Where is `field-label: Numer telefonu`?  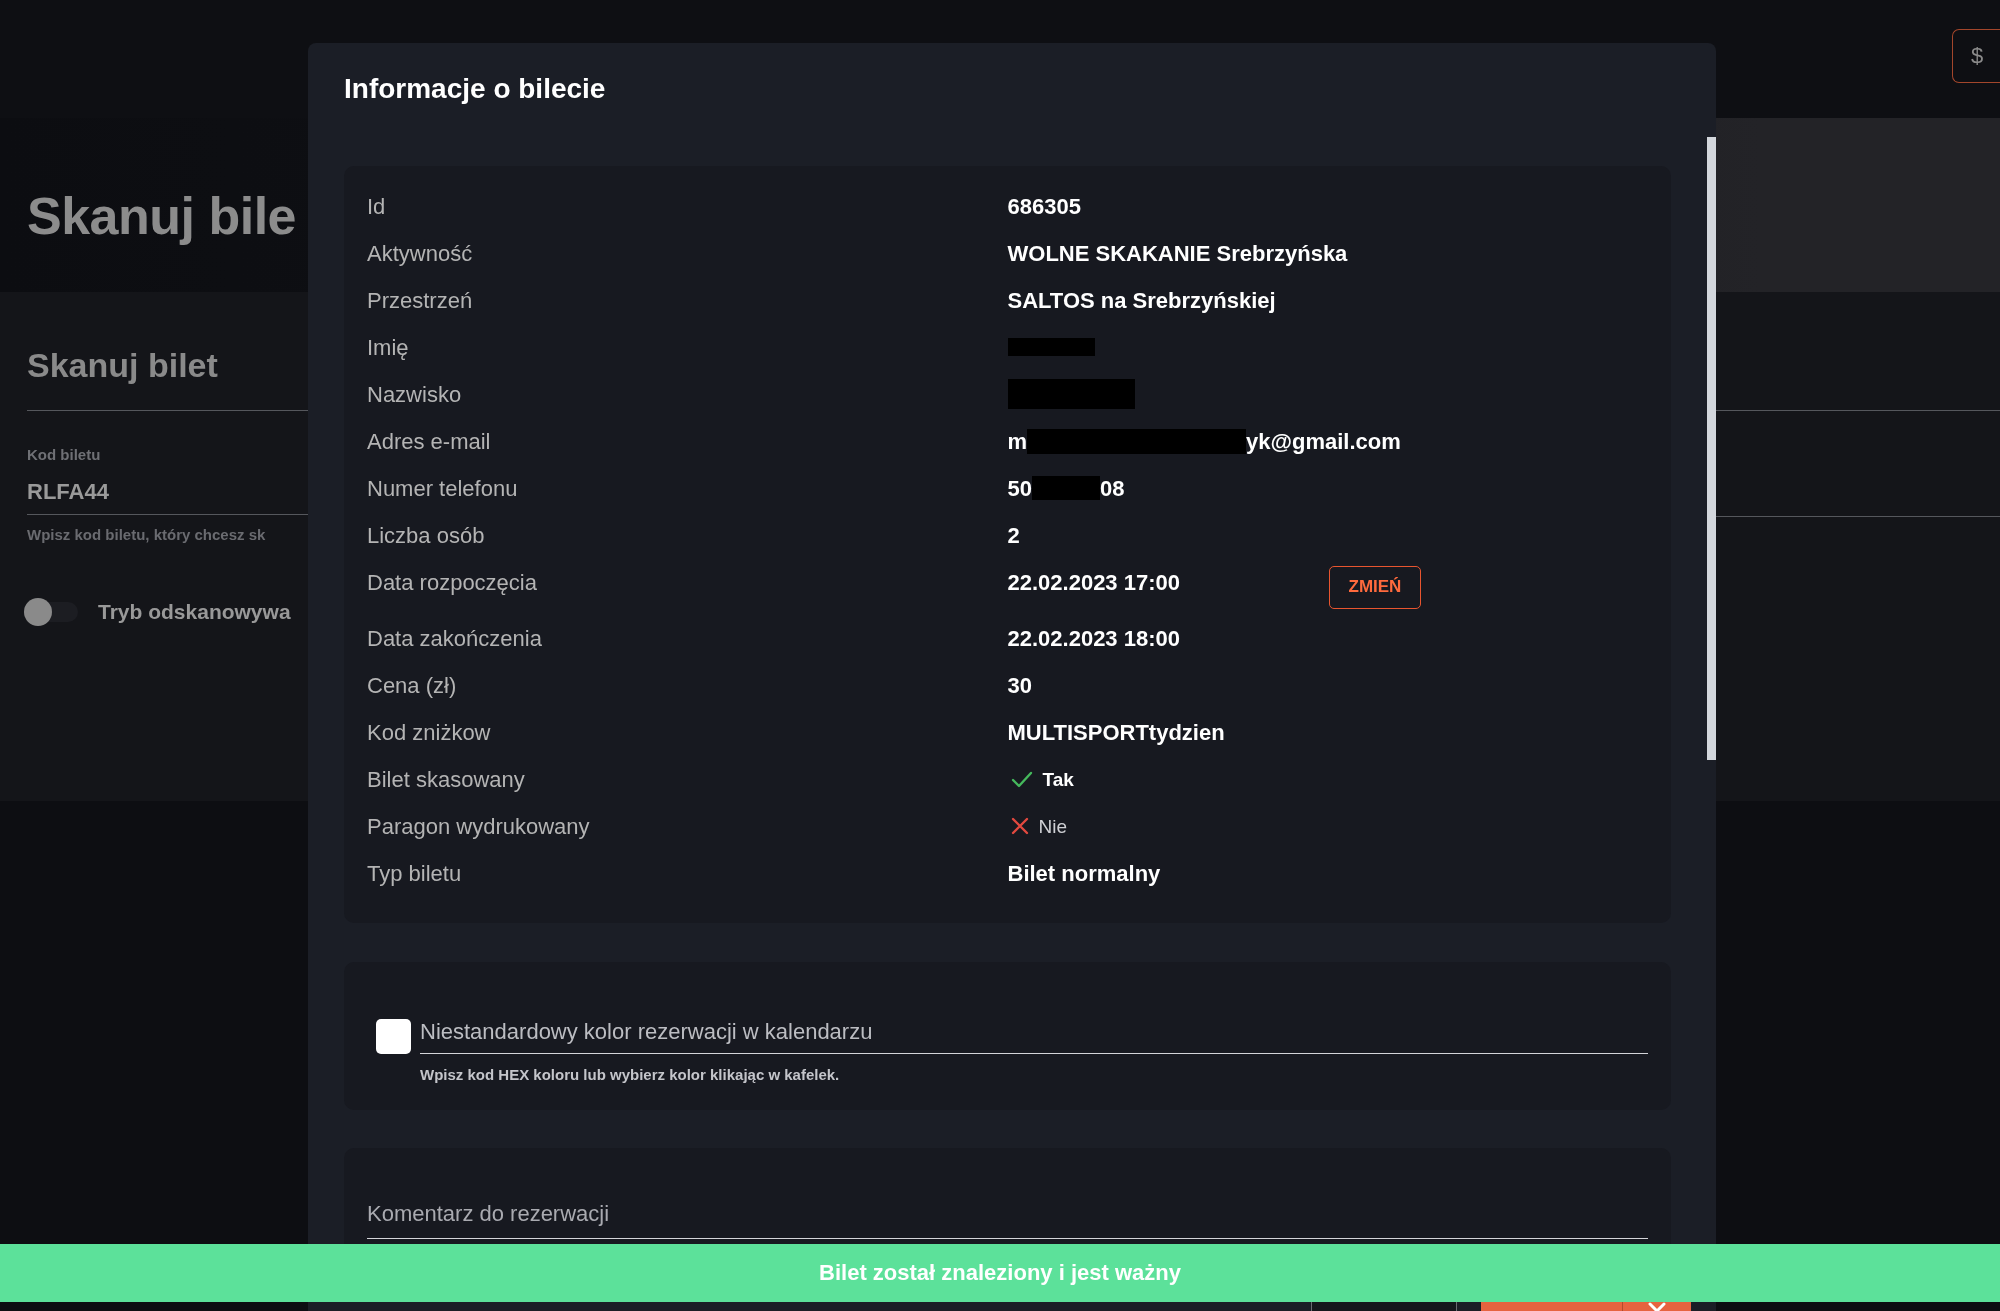 field-label: Numer telefonu is located at coordinates (442, 488).